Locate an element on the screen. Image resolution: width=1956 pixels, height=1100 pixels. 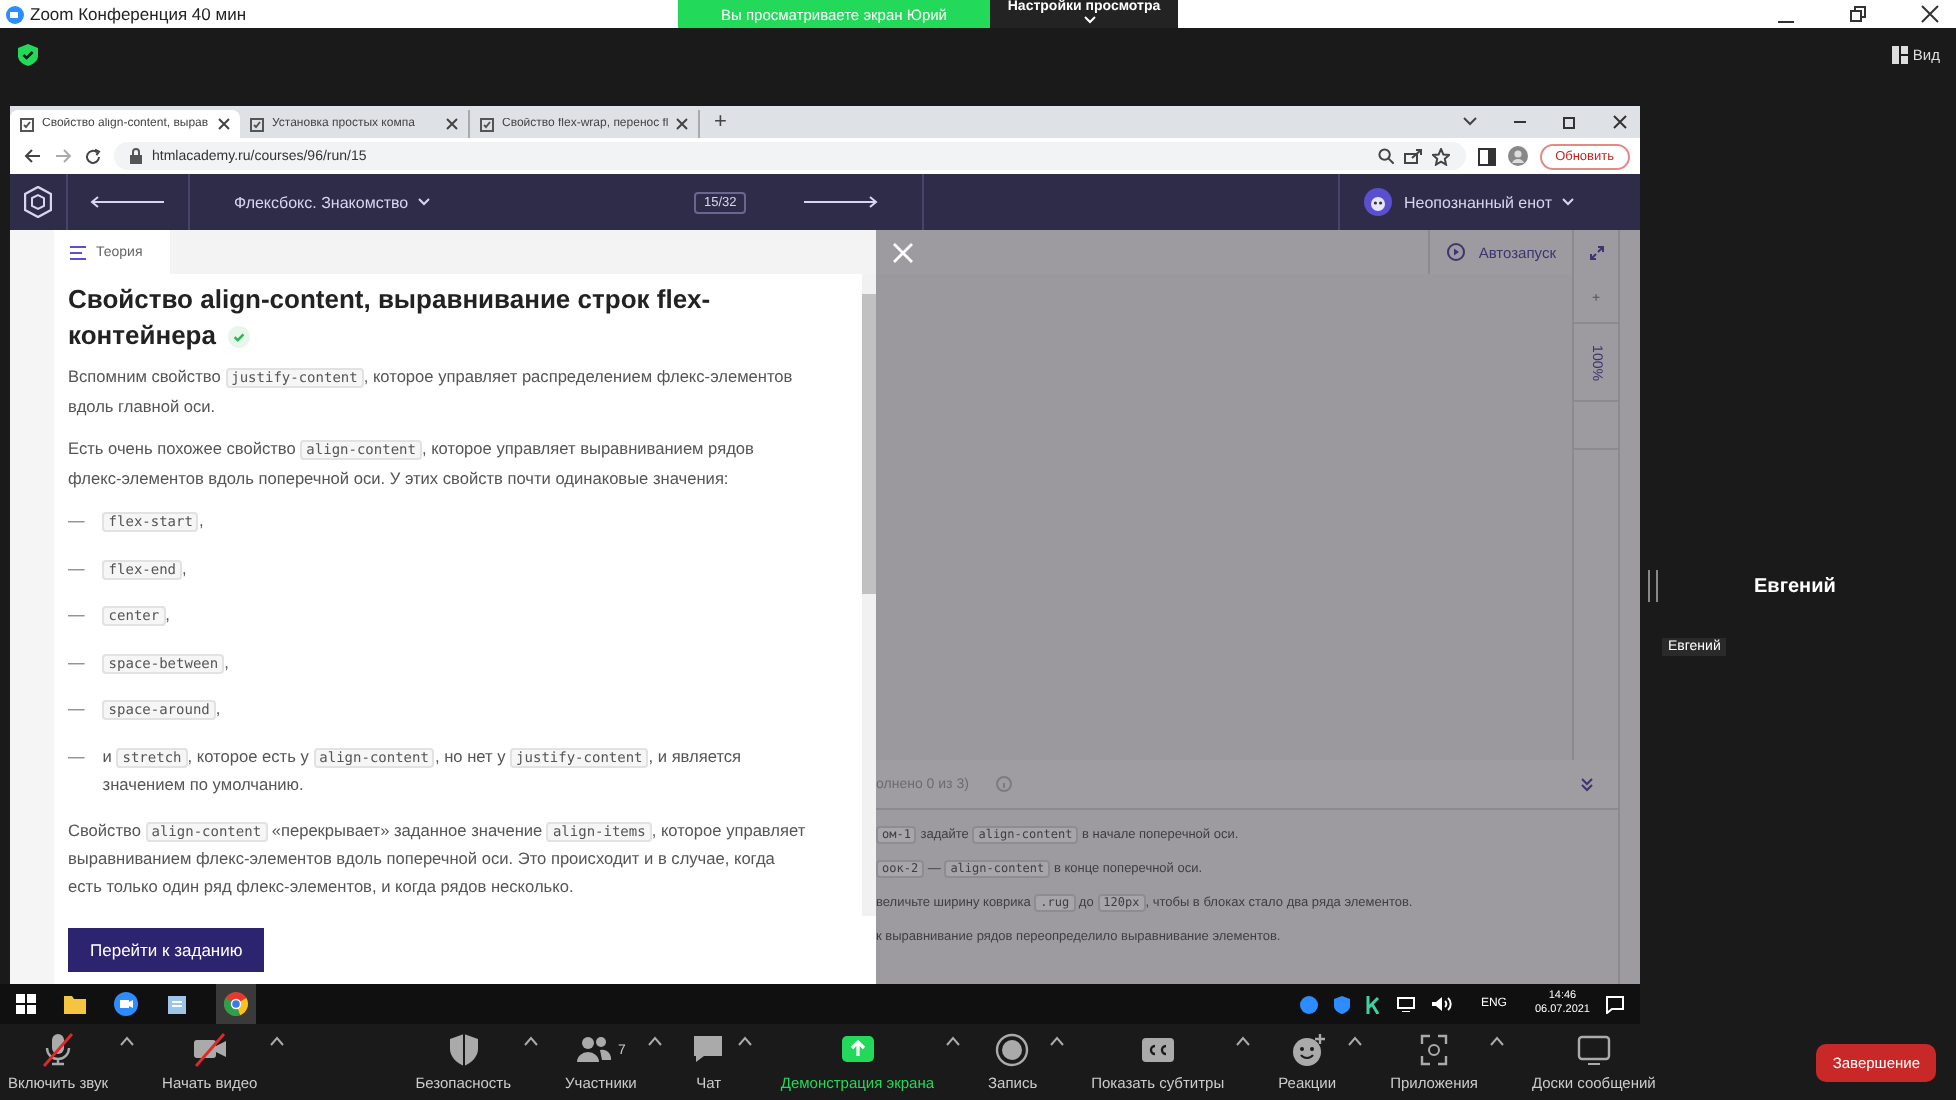
share-screen-icon is located at coordinates (857, 1050).